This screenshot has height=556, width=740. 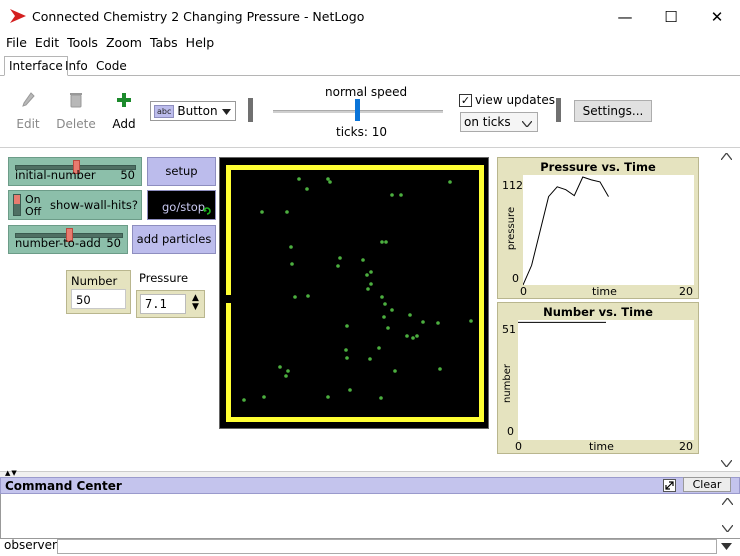 I want to click on widget-type-value: Button, so click(x=197, y=111).